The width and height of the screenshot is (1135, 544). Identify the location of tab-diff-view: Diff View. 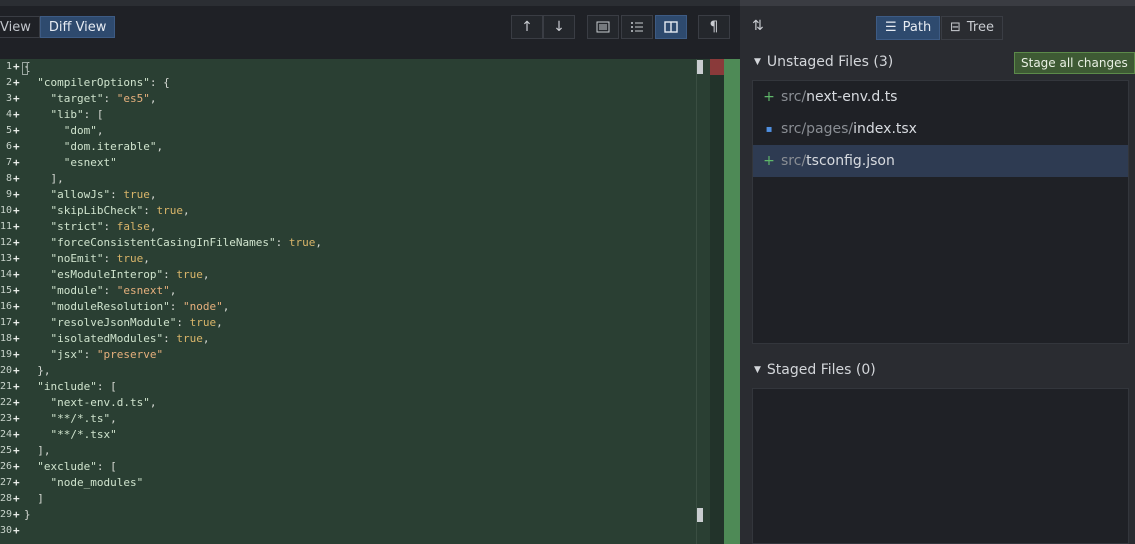
(77, 27).